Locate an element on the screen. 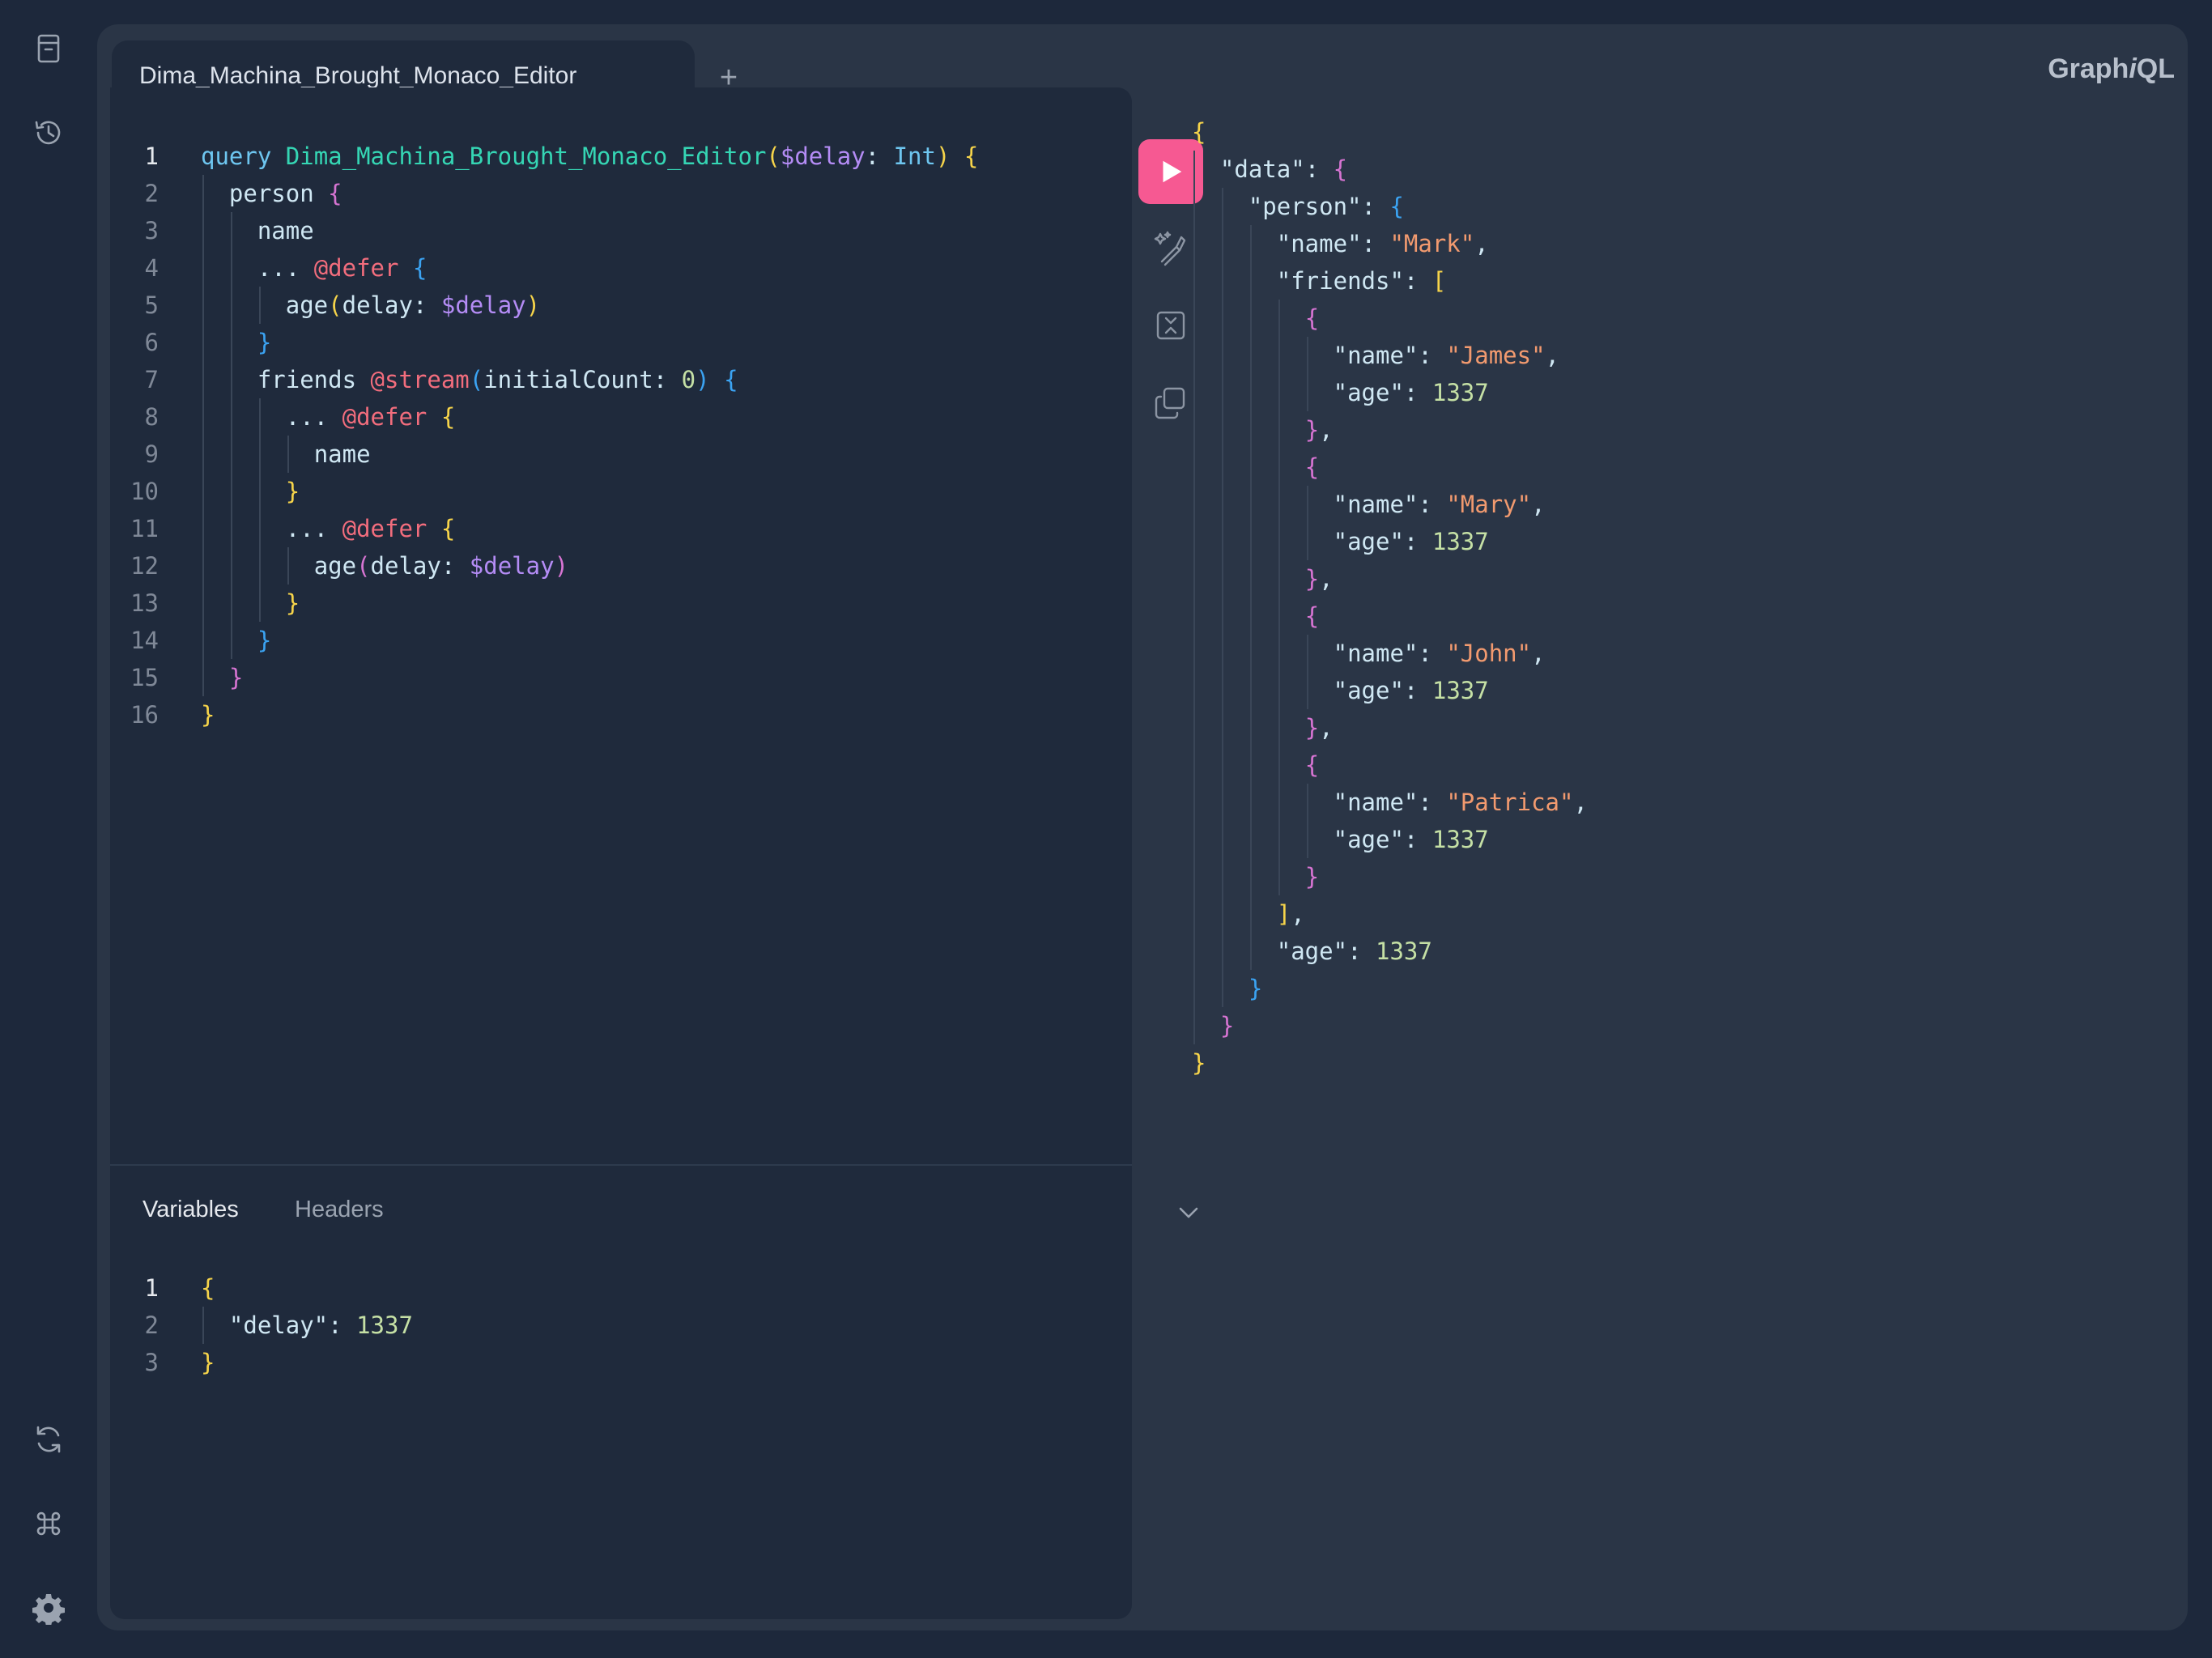 The height and width of the screenshot is (1658, 2212). line-number: 8 is located at coordinates (152, 417).